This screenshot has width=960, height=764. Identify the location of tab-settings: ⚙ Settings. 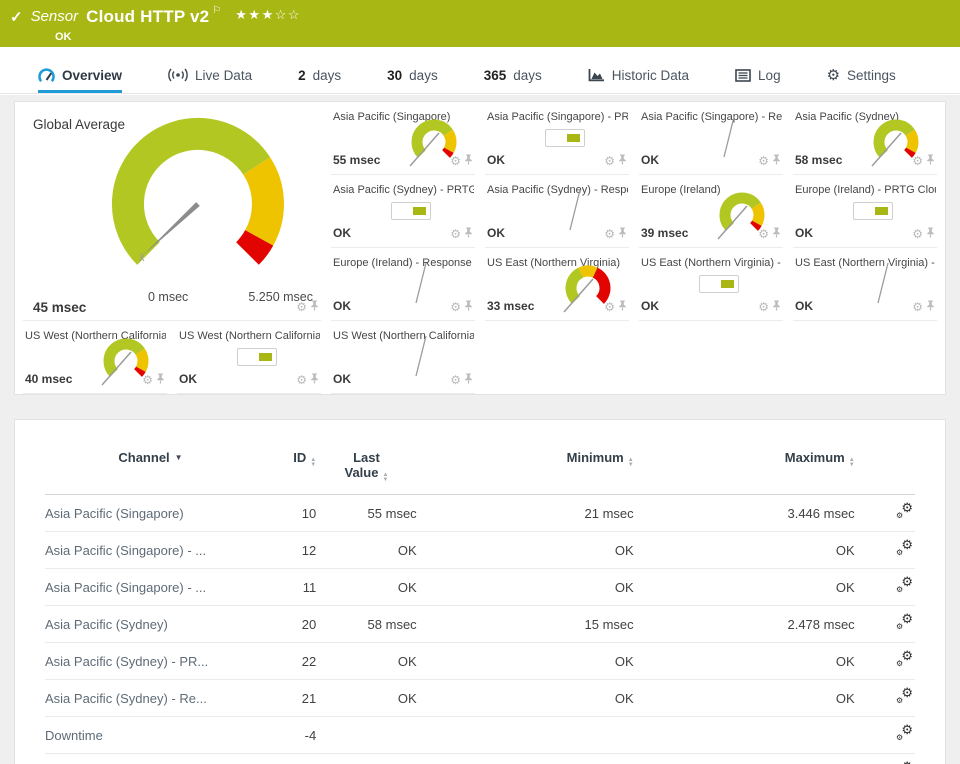
(861, 76).